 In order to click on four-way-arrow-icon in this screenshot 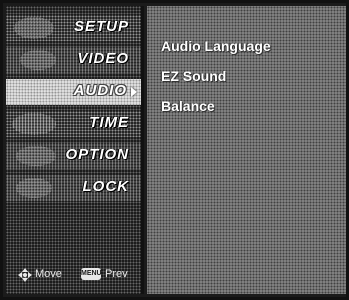, I will do `click(25, 275)`.